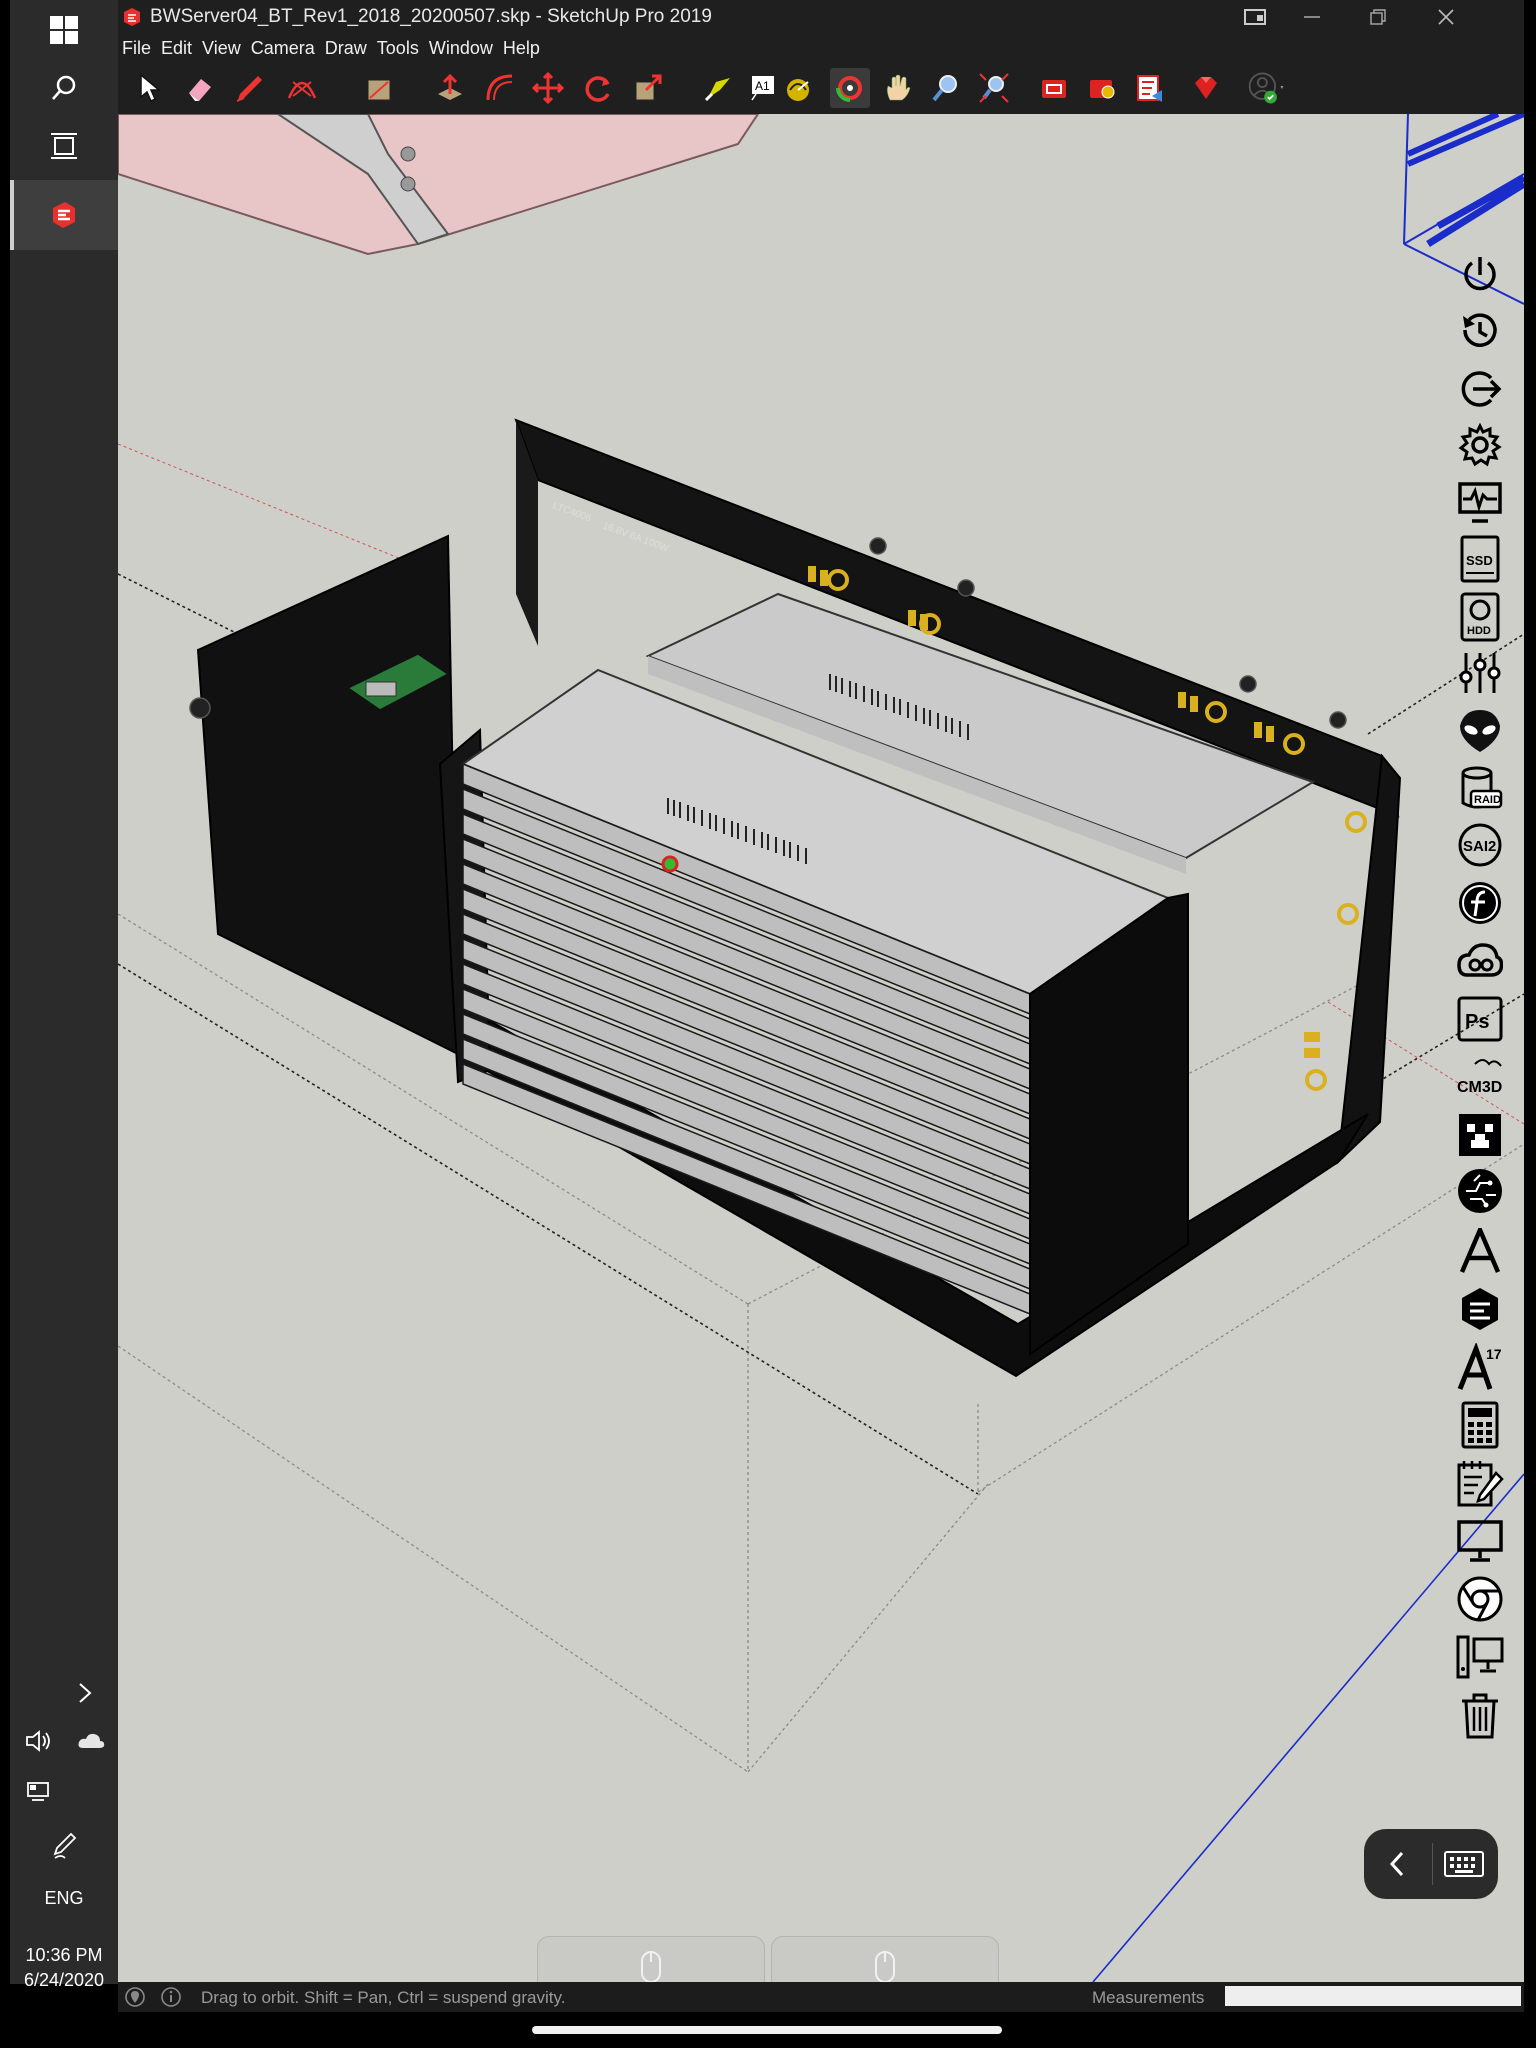 The height and width of the screenshot is (2048, 1536). Describe the element at coordinates (1464, 1866) in the screenshot. I see `keyboard-icon` at that location.